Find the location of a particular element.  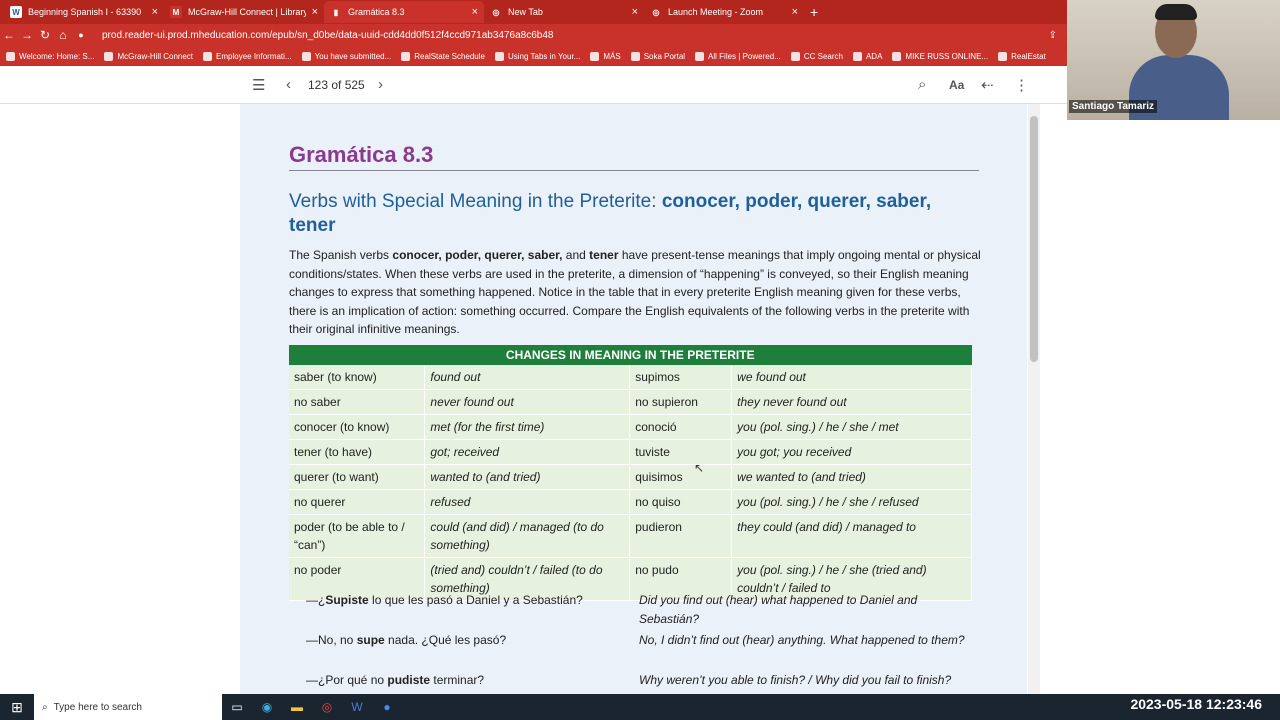

previous-page-icon: ‹ is located at coordinates (288, 84).